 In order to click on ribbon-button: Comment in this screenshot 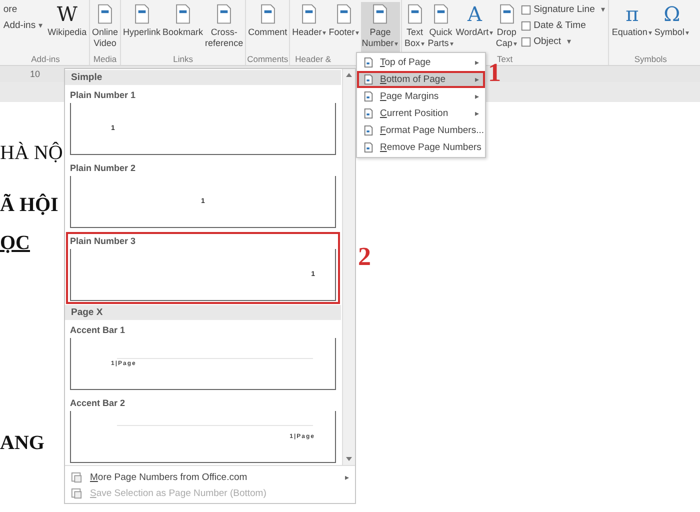, I will do `click(267, 28)`.